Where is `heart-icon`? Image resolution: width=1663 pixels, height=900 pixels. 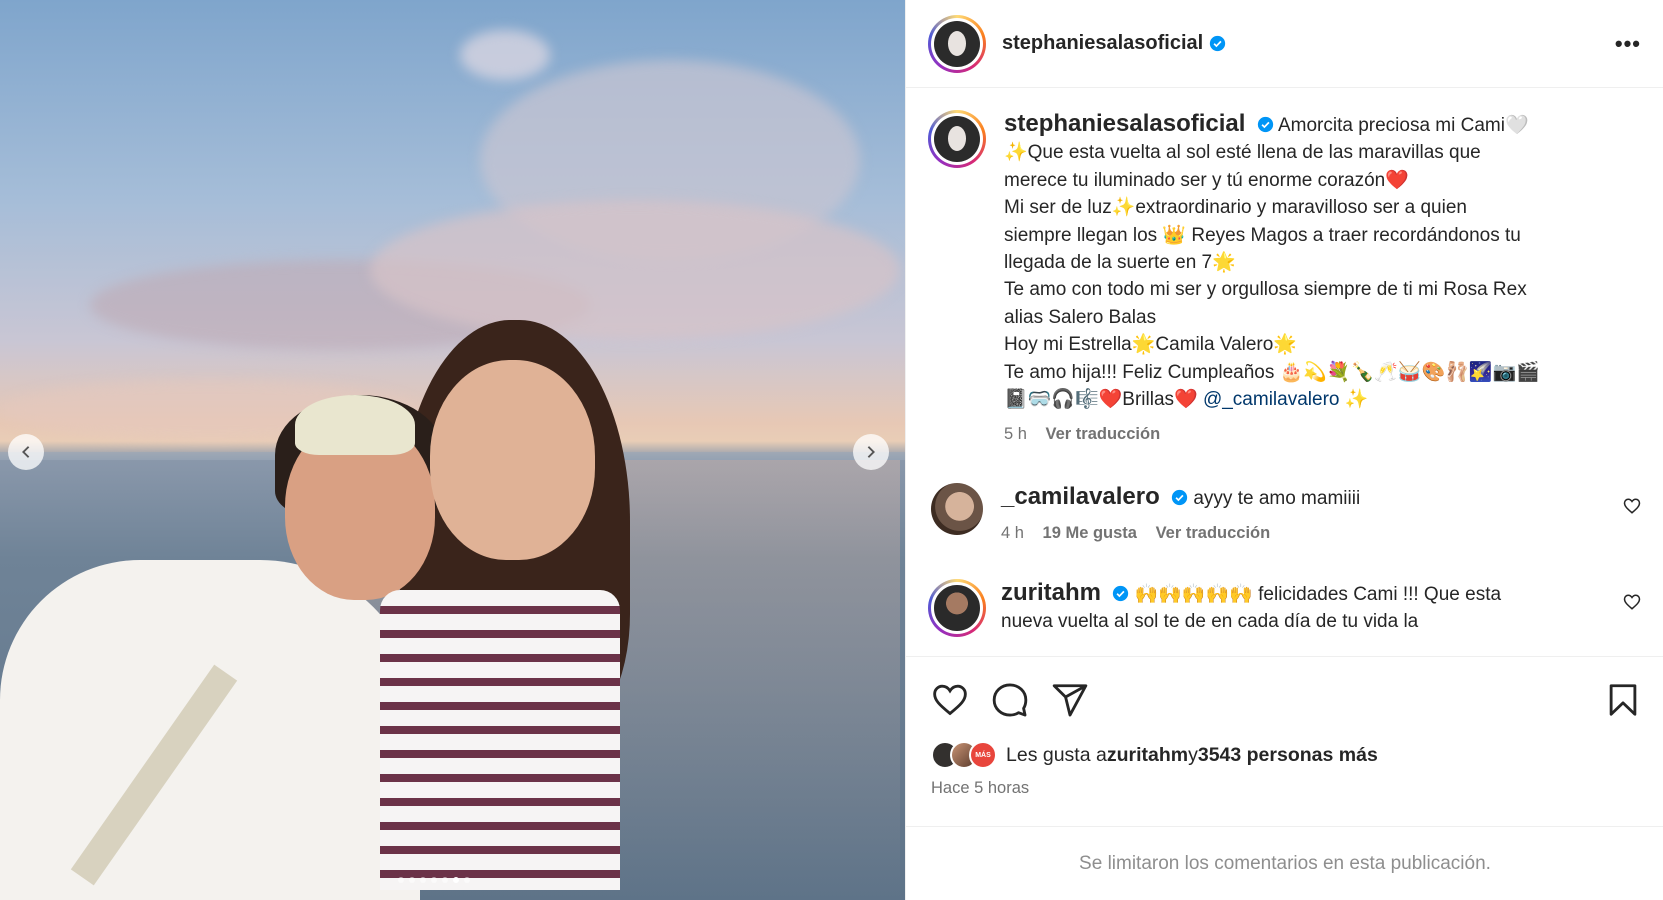 heart-icon is located at coordinates (950, 700).